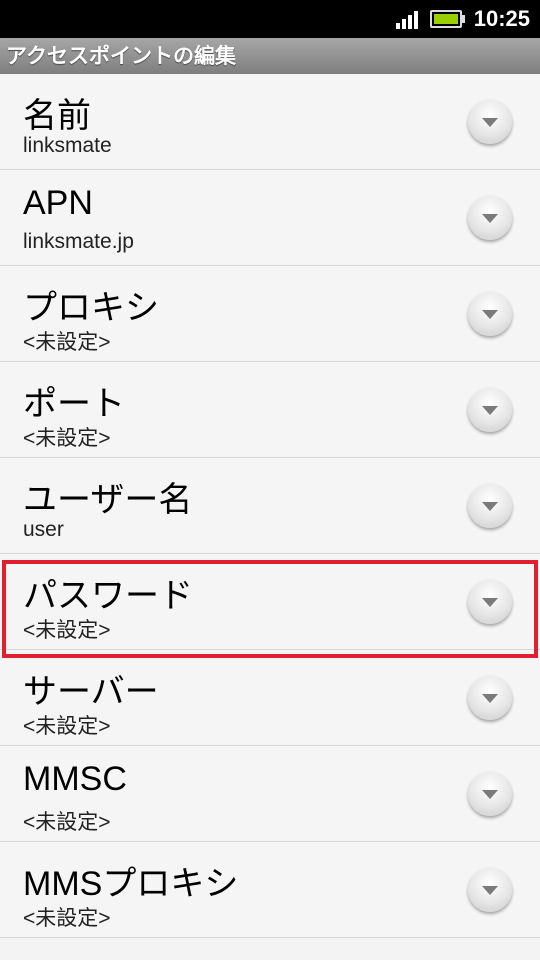  Describe the element at coordinates (270, 314) in the screenshot. I see `setting-row-proxy: プロキシ <未設定>` at that location.